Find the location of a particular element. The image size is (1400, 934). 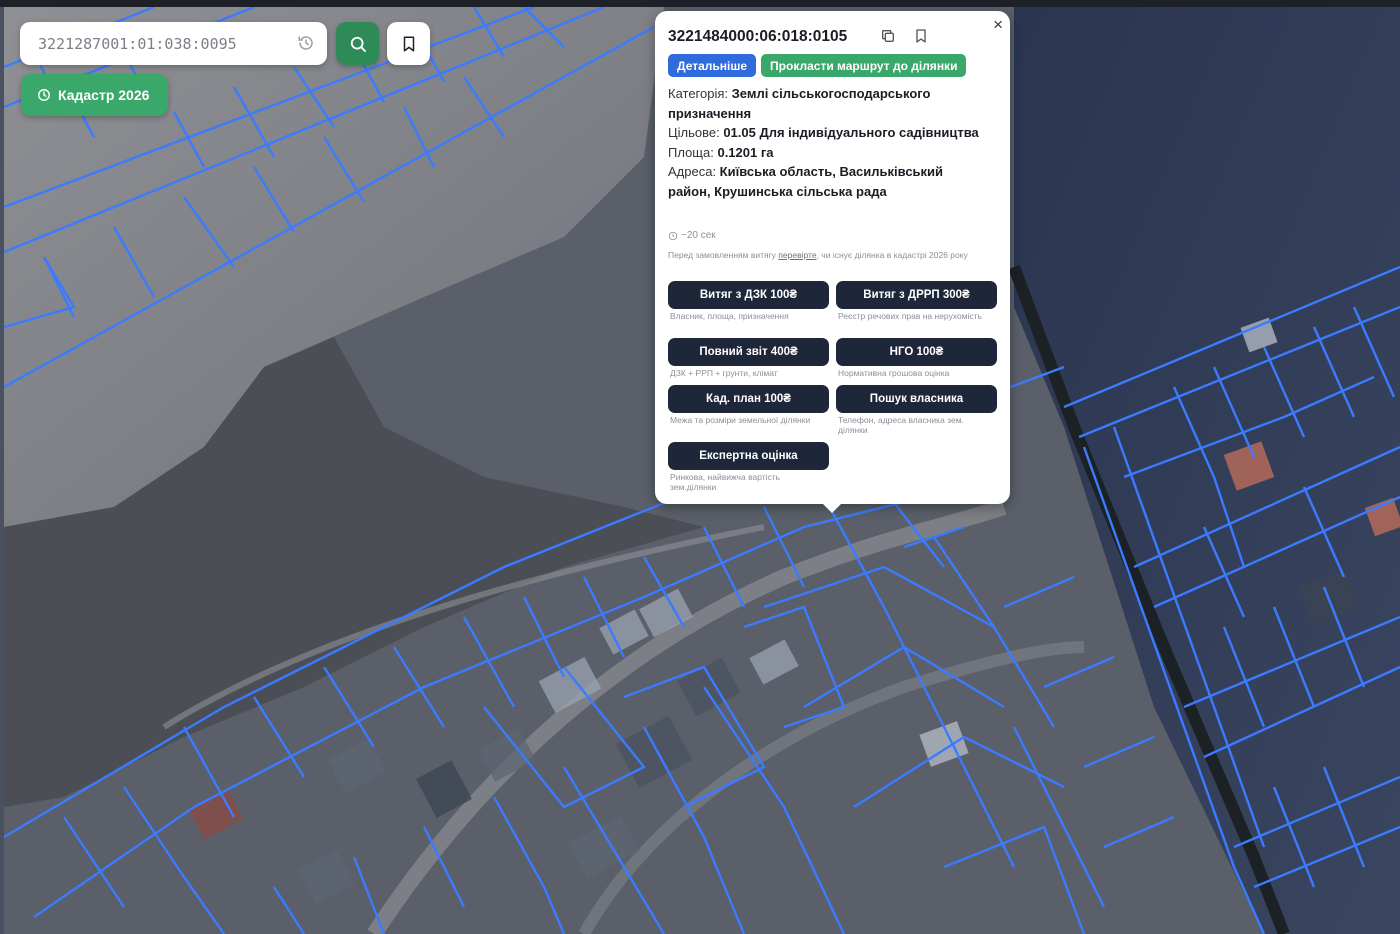

copy-icon is located at coordinates (888, 36).